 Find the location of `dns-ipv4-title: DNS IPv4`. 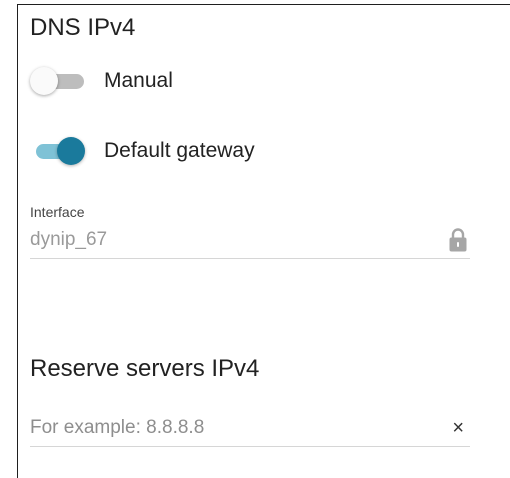

dns-ipv4-title: DNS IPv4 is located at coordinates (83, 27).